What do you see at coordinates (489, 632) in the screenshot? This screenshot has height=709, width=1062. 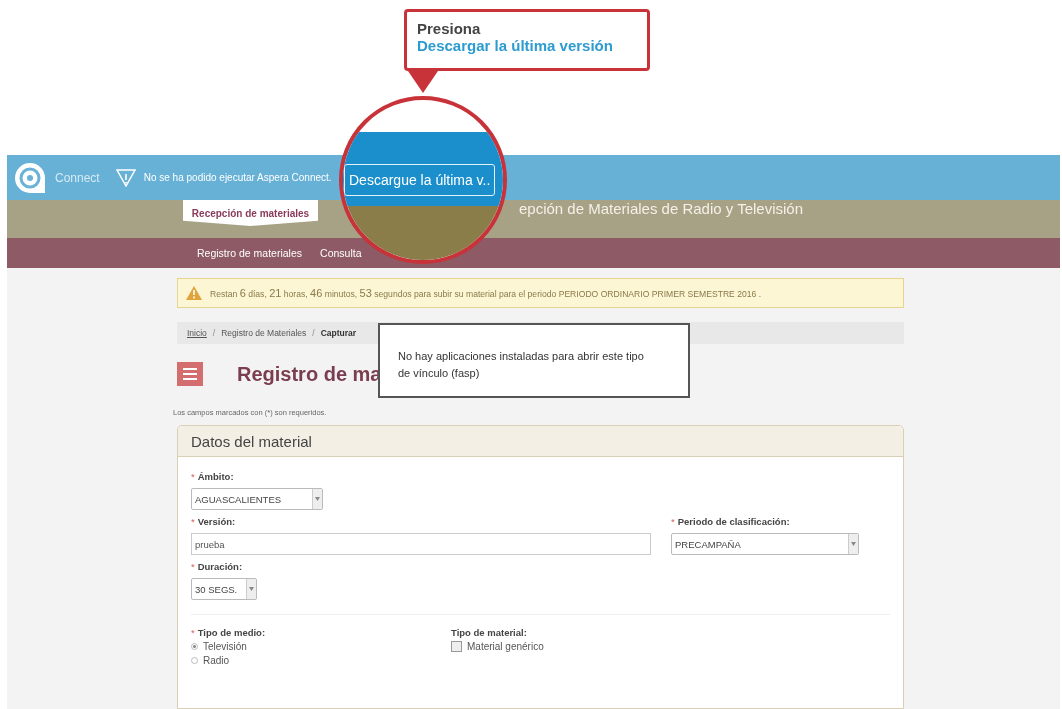 I see `field-label: Tipo de material:` at bounding box center [489, 632].